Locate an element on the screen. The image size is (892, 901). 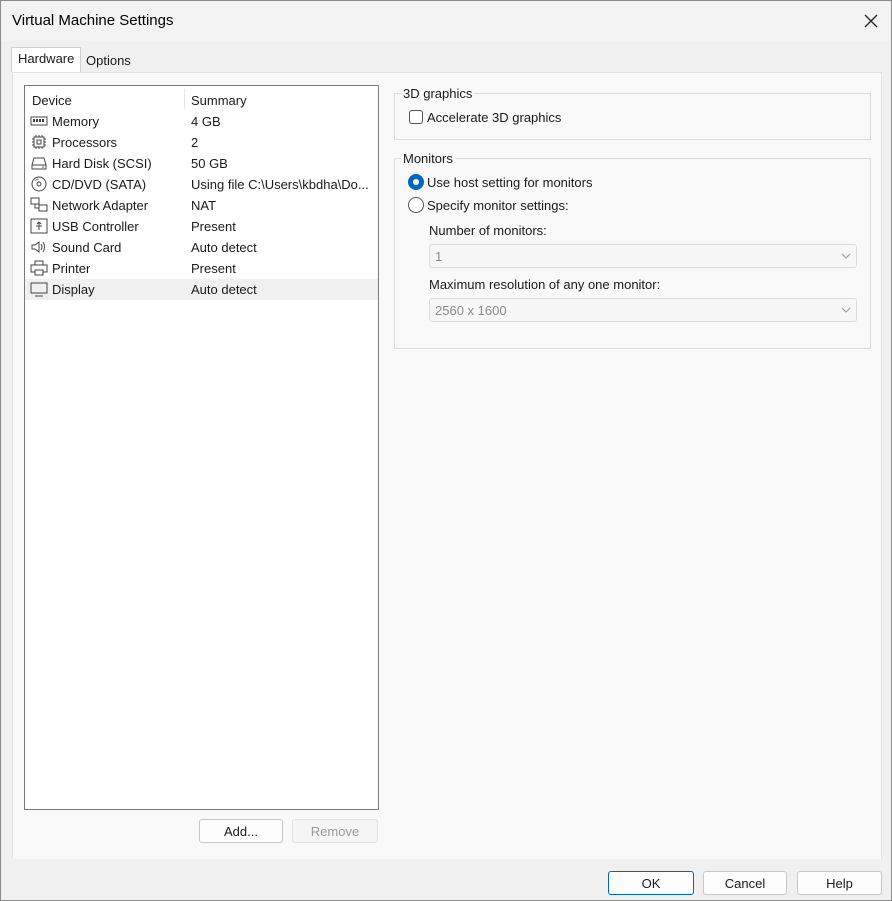
column-header-device: Device is located at coordinates (52, 100).